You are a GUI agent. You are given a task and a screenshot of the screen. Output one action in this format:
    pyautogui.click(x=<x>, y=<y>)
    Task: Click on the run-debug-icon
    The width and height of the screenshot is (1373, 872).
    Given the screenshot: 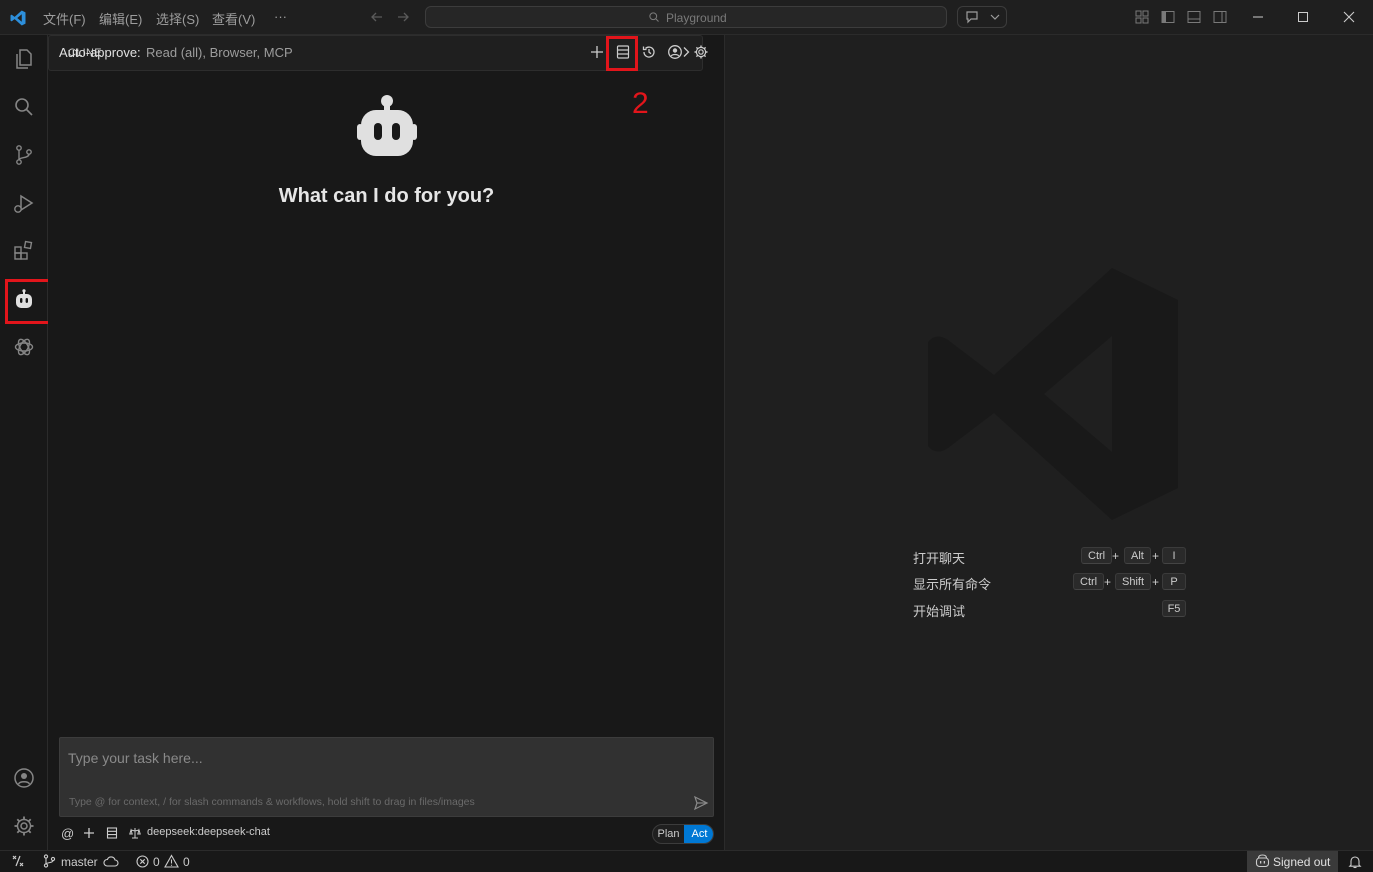 What is the action you would take?
    pyautogui.click(x=24, y=204)
    